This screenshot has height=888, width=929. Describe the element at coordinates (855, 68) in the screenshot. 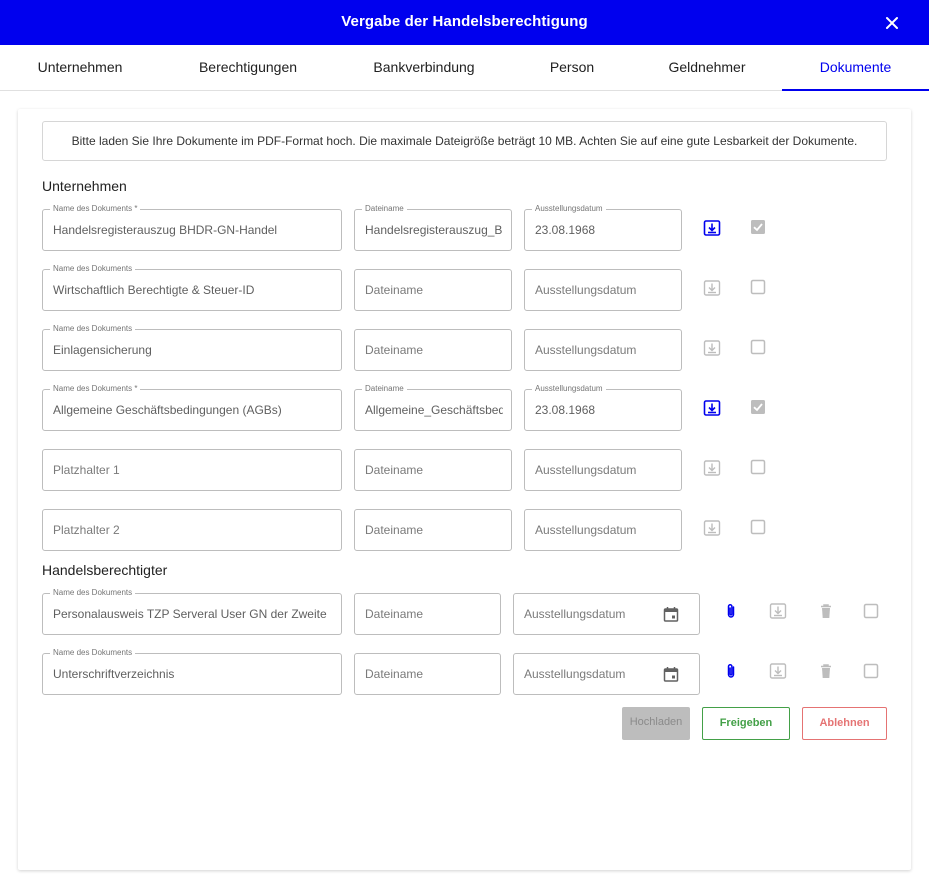

I see `tab-dokumente: Dokumente` at that location.